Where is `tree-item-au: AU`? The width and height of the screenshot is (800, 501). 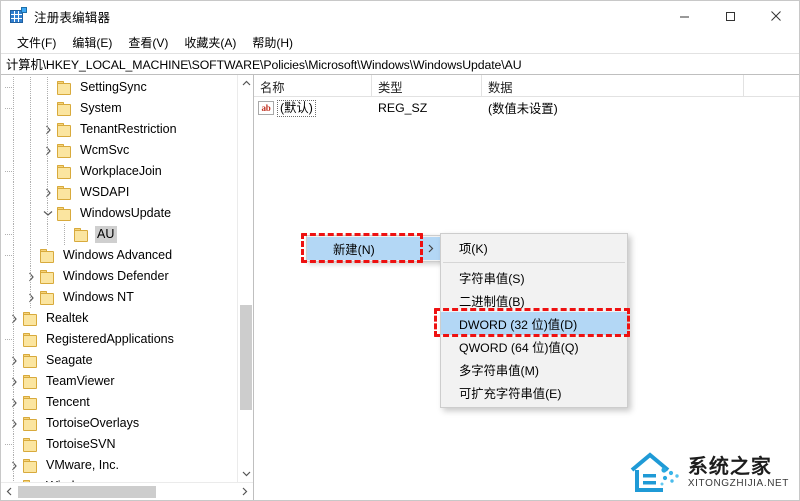 tree-item-au: AU is located at coordinates (119, 234).